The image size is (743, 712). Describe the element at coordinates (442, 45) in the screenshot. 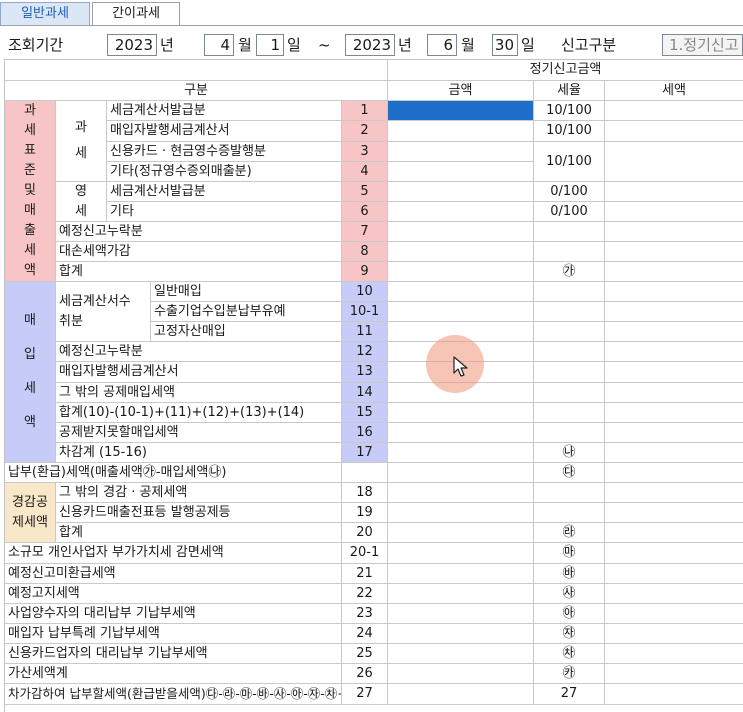

I see `to-month-input: 6` at that location.